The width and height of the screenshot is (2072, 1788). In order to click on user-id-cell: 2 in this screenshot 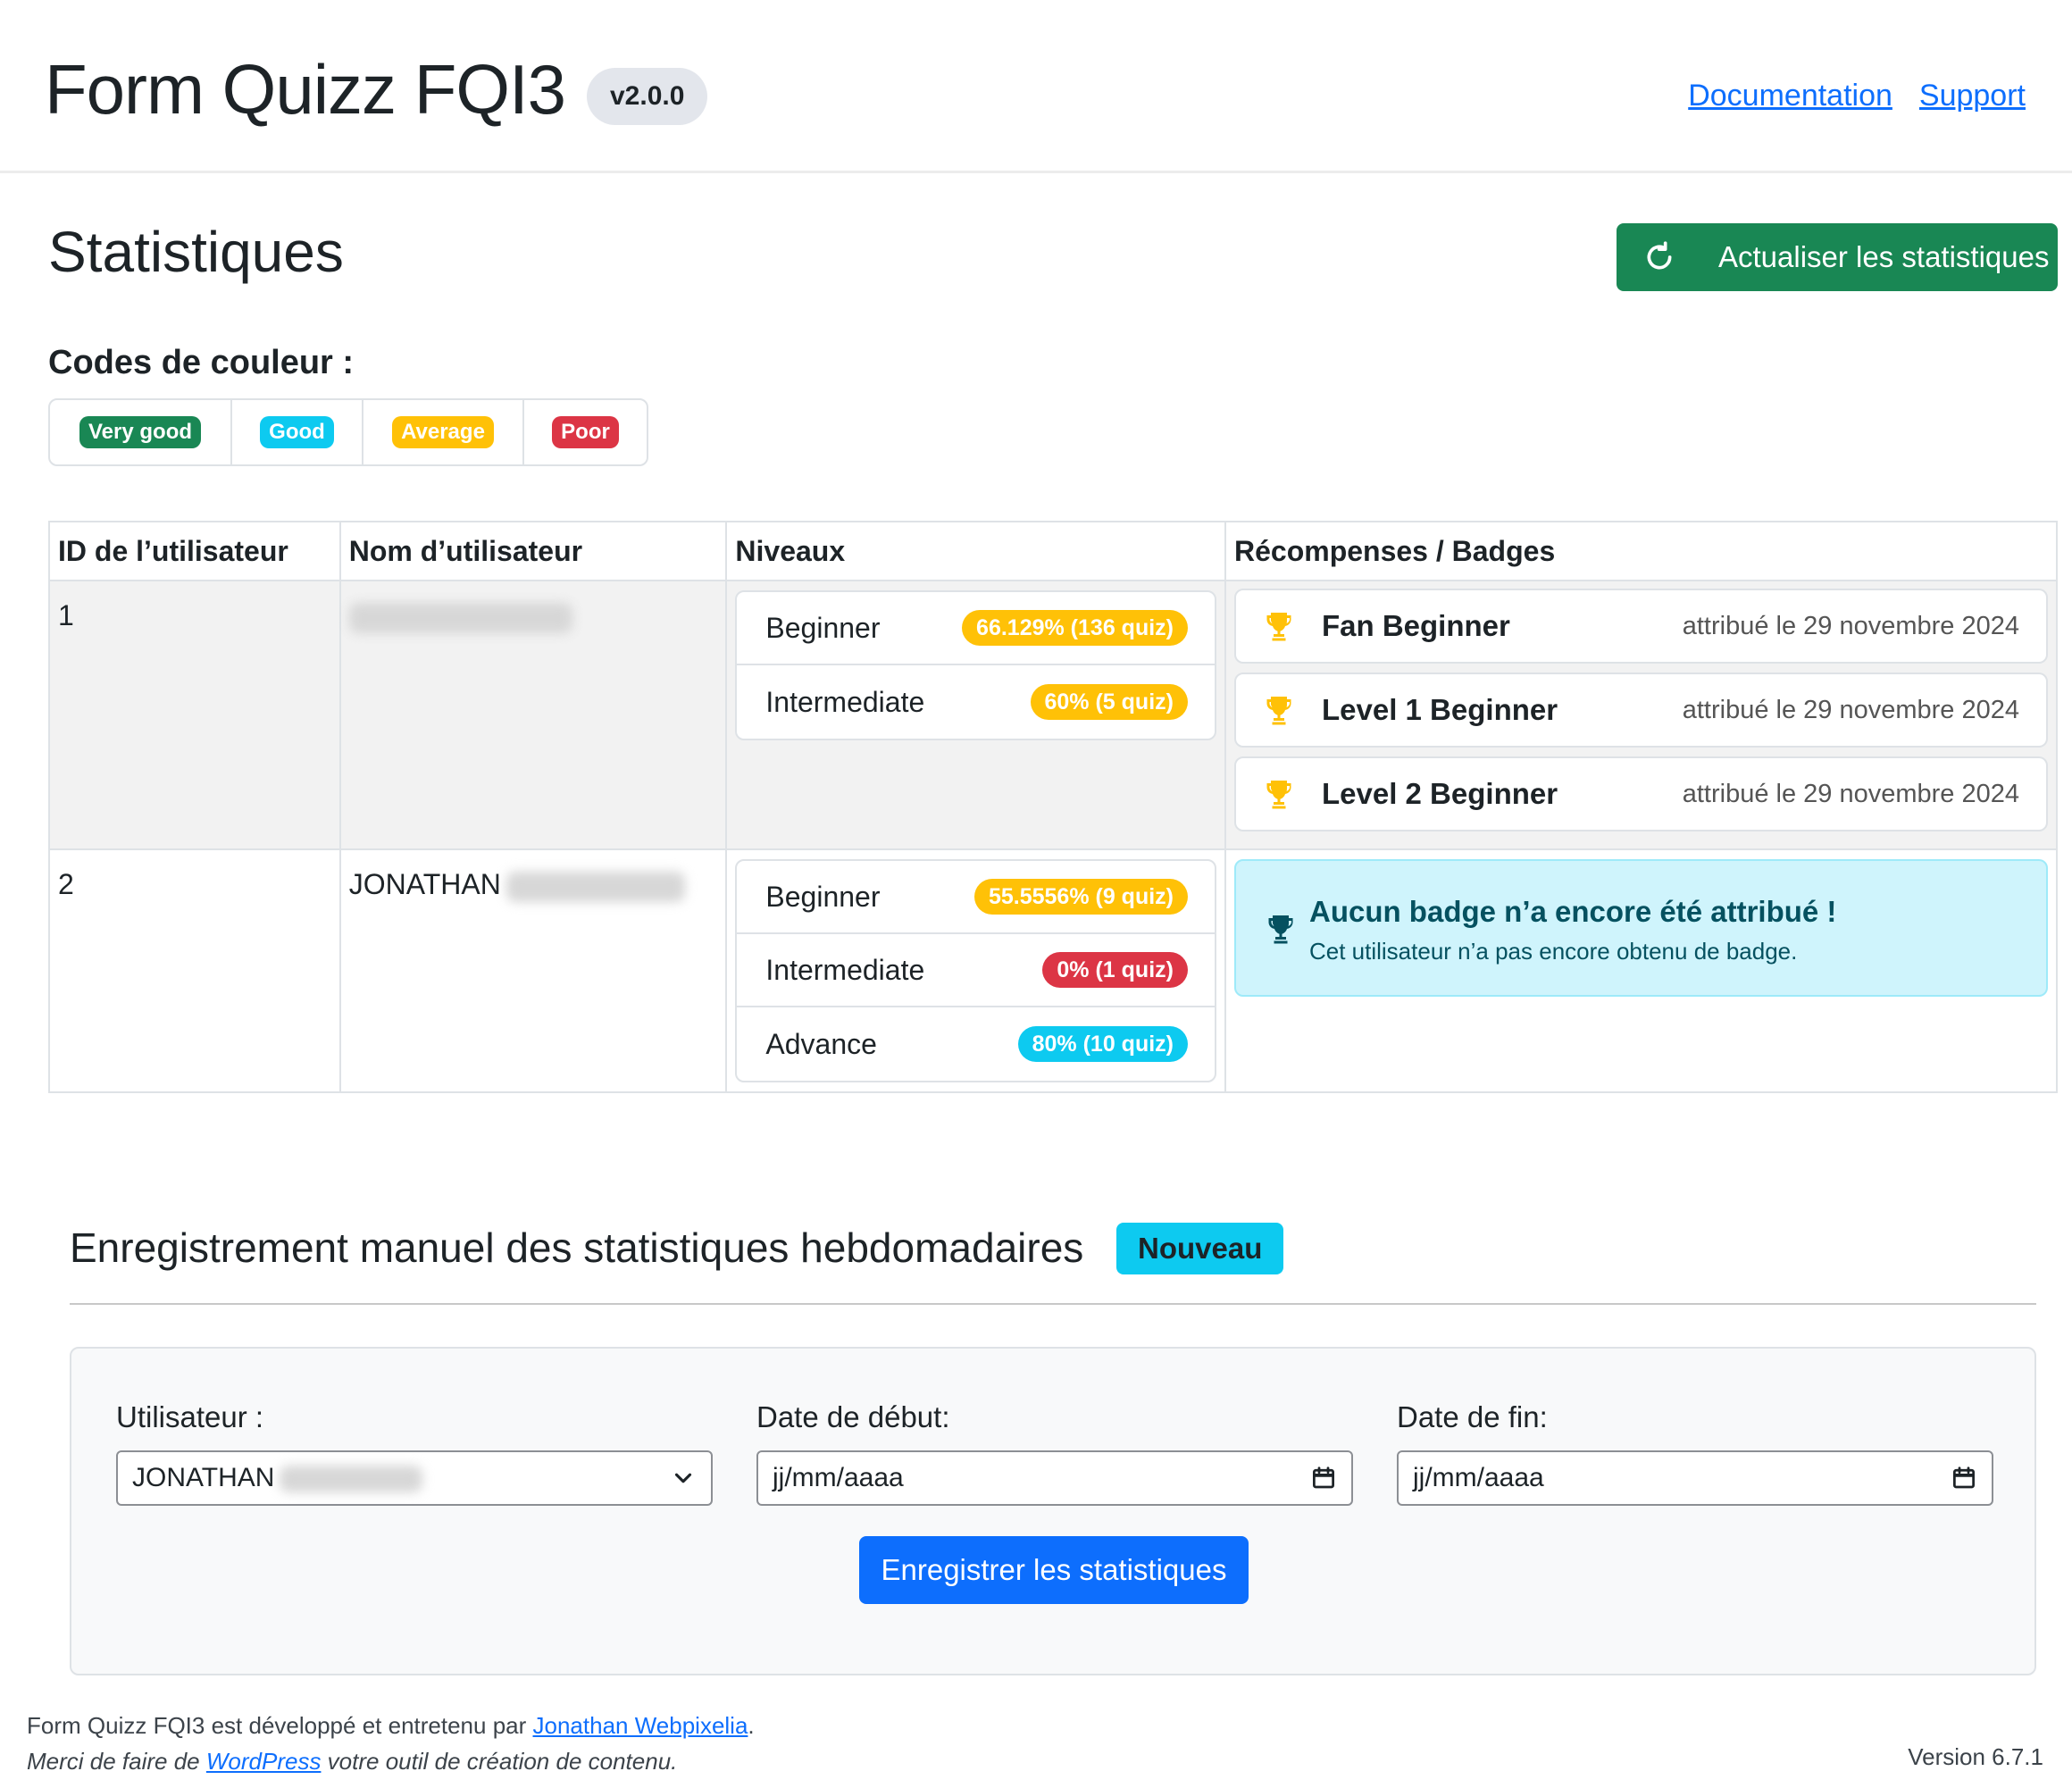, I will do `click(194, 970)`.